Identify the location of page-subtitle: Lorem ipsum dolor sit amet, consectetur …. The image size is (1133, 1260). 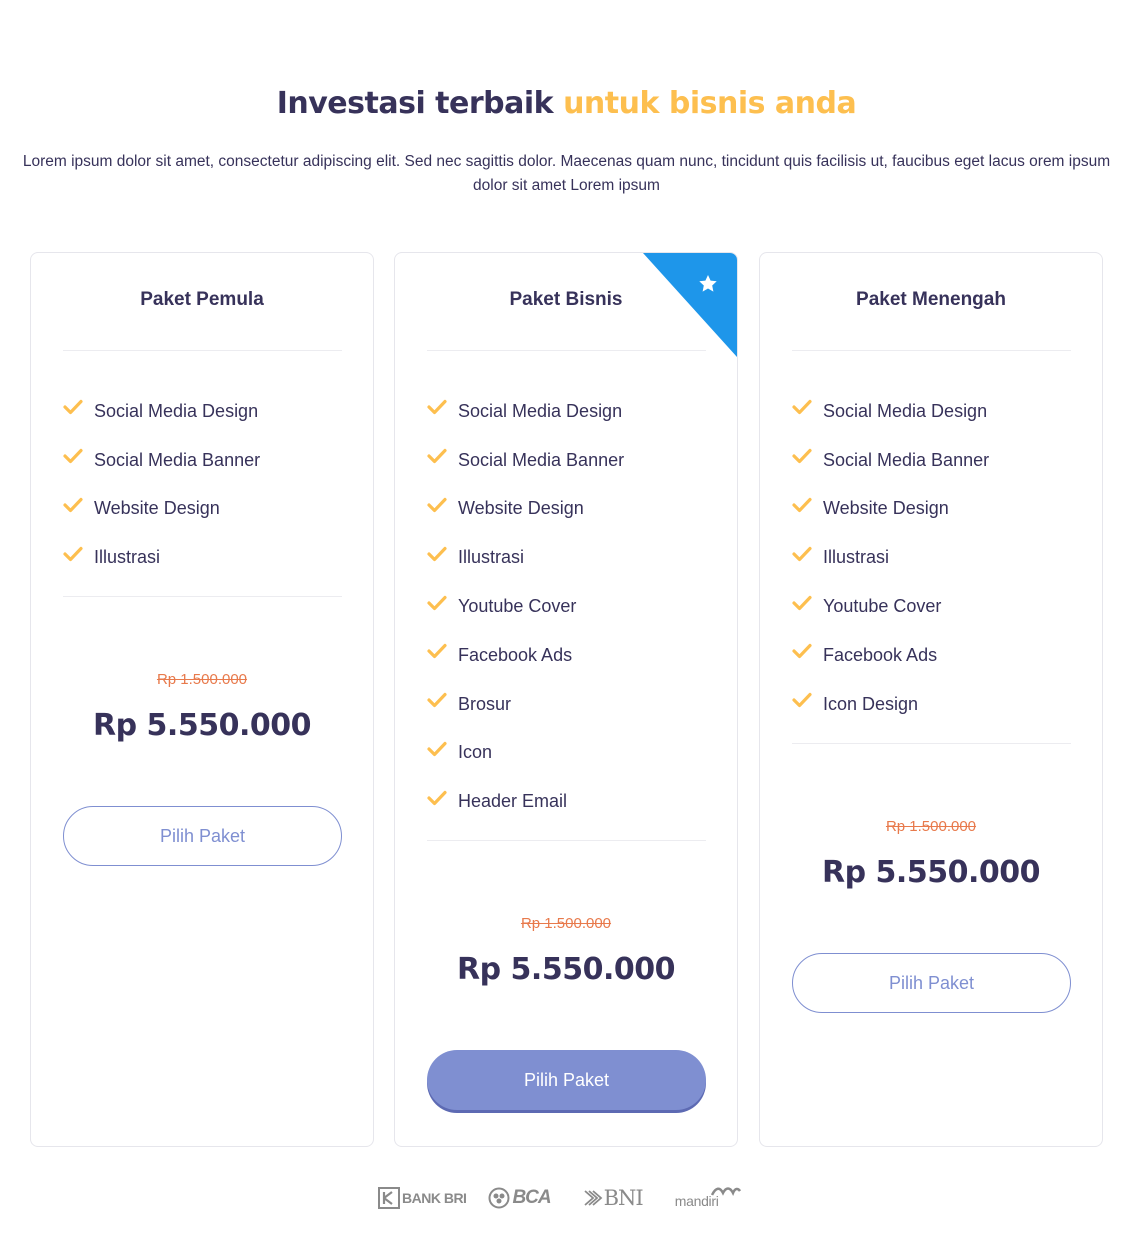
(566, 173).